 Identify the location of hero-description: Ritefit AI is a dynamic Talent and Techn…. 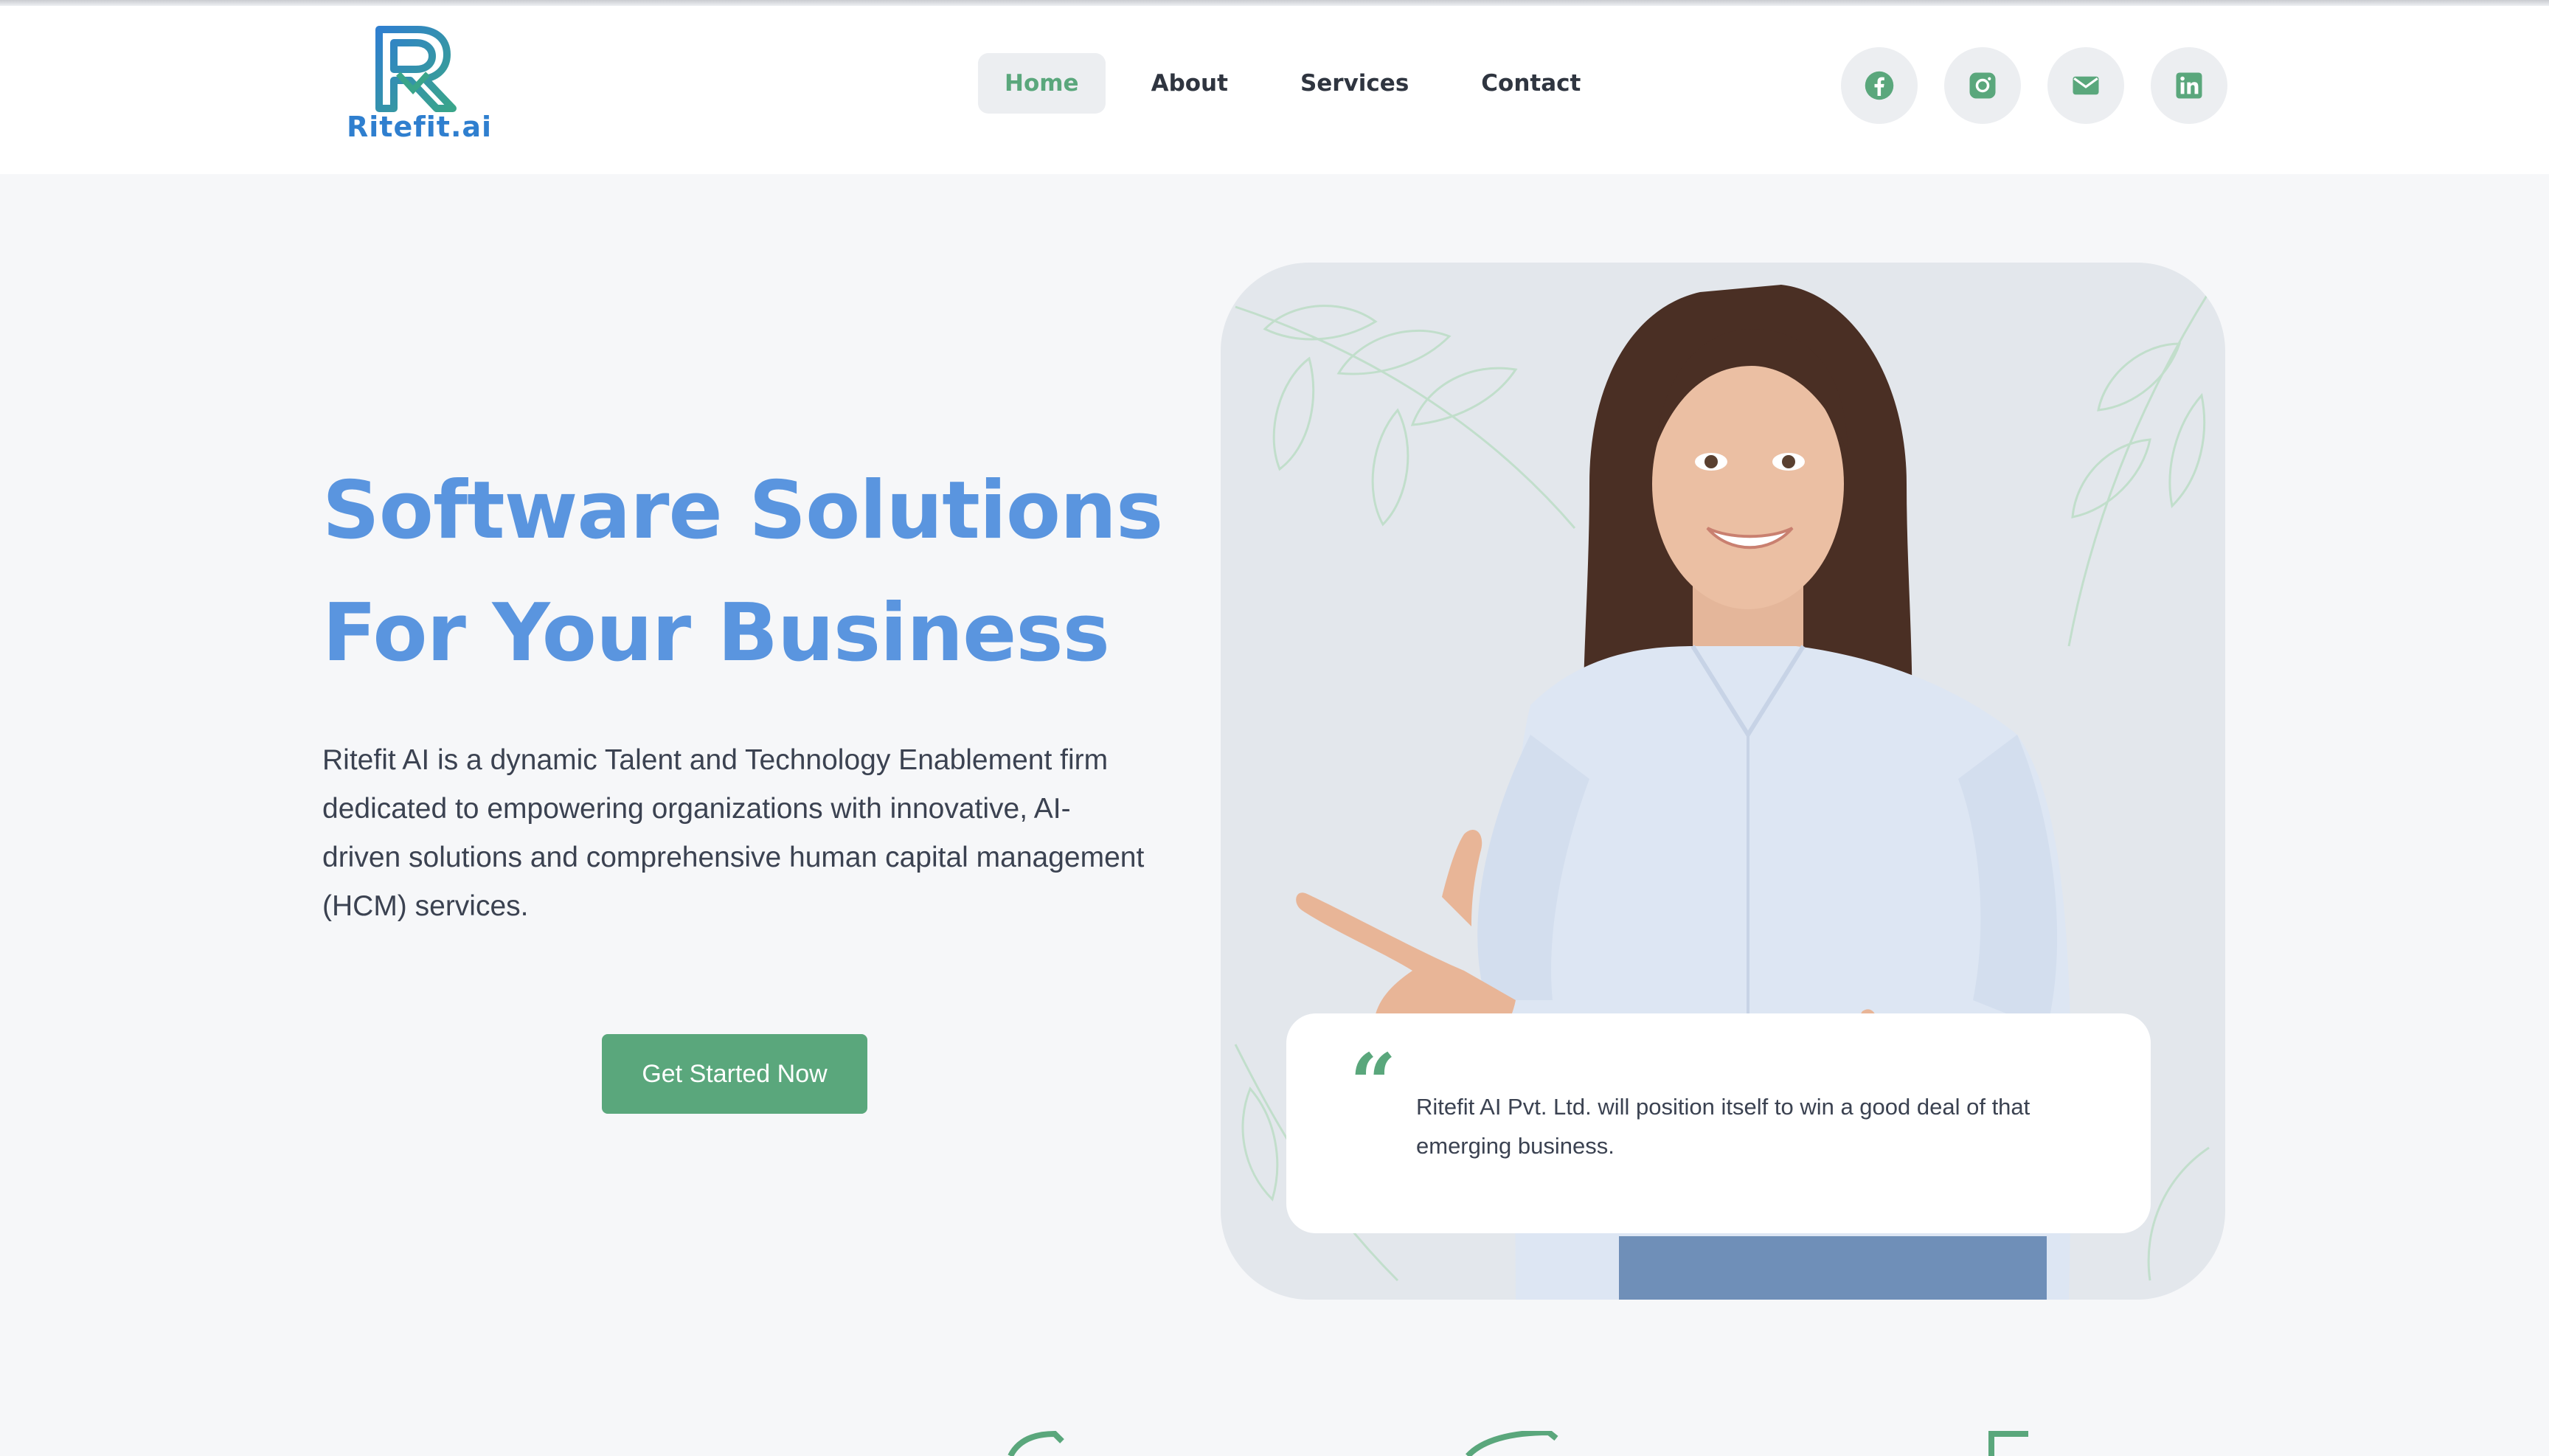
(733, 833).